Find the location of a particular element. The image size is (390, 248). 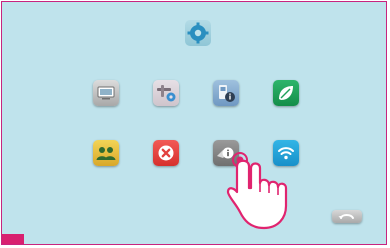

corner-marker is located at coordinates (13, 239).